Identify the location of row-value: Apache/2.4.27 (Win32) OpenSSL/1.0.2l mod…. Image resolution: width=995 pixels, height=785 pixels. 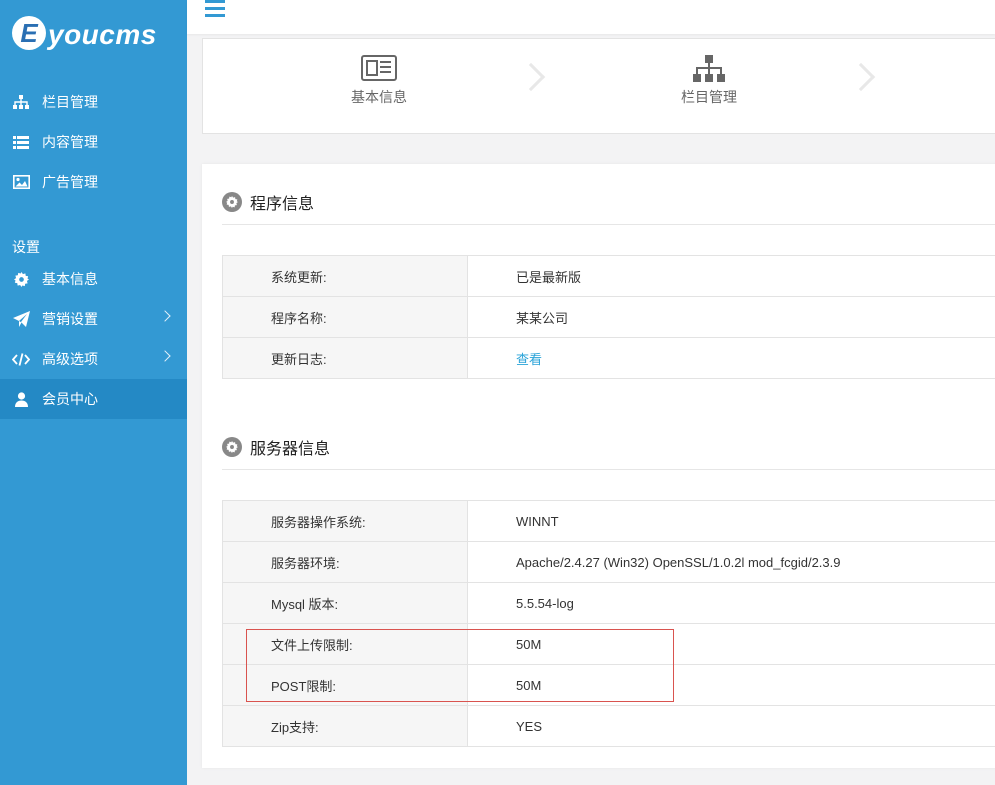
(731, 562).